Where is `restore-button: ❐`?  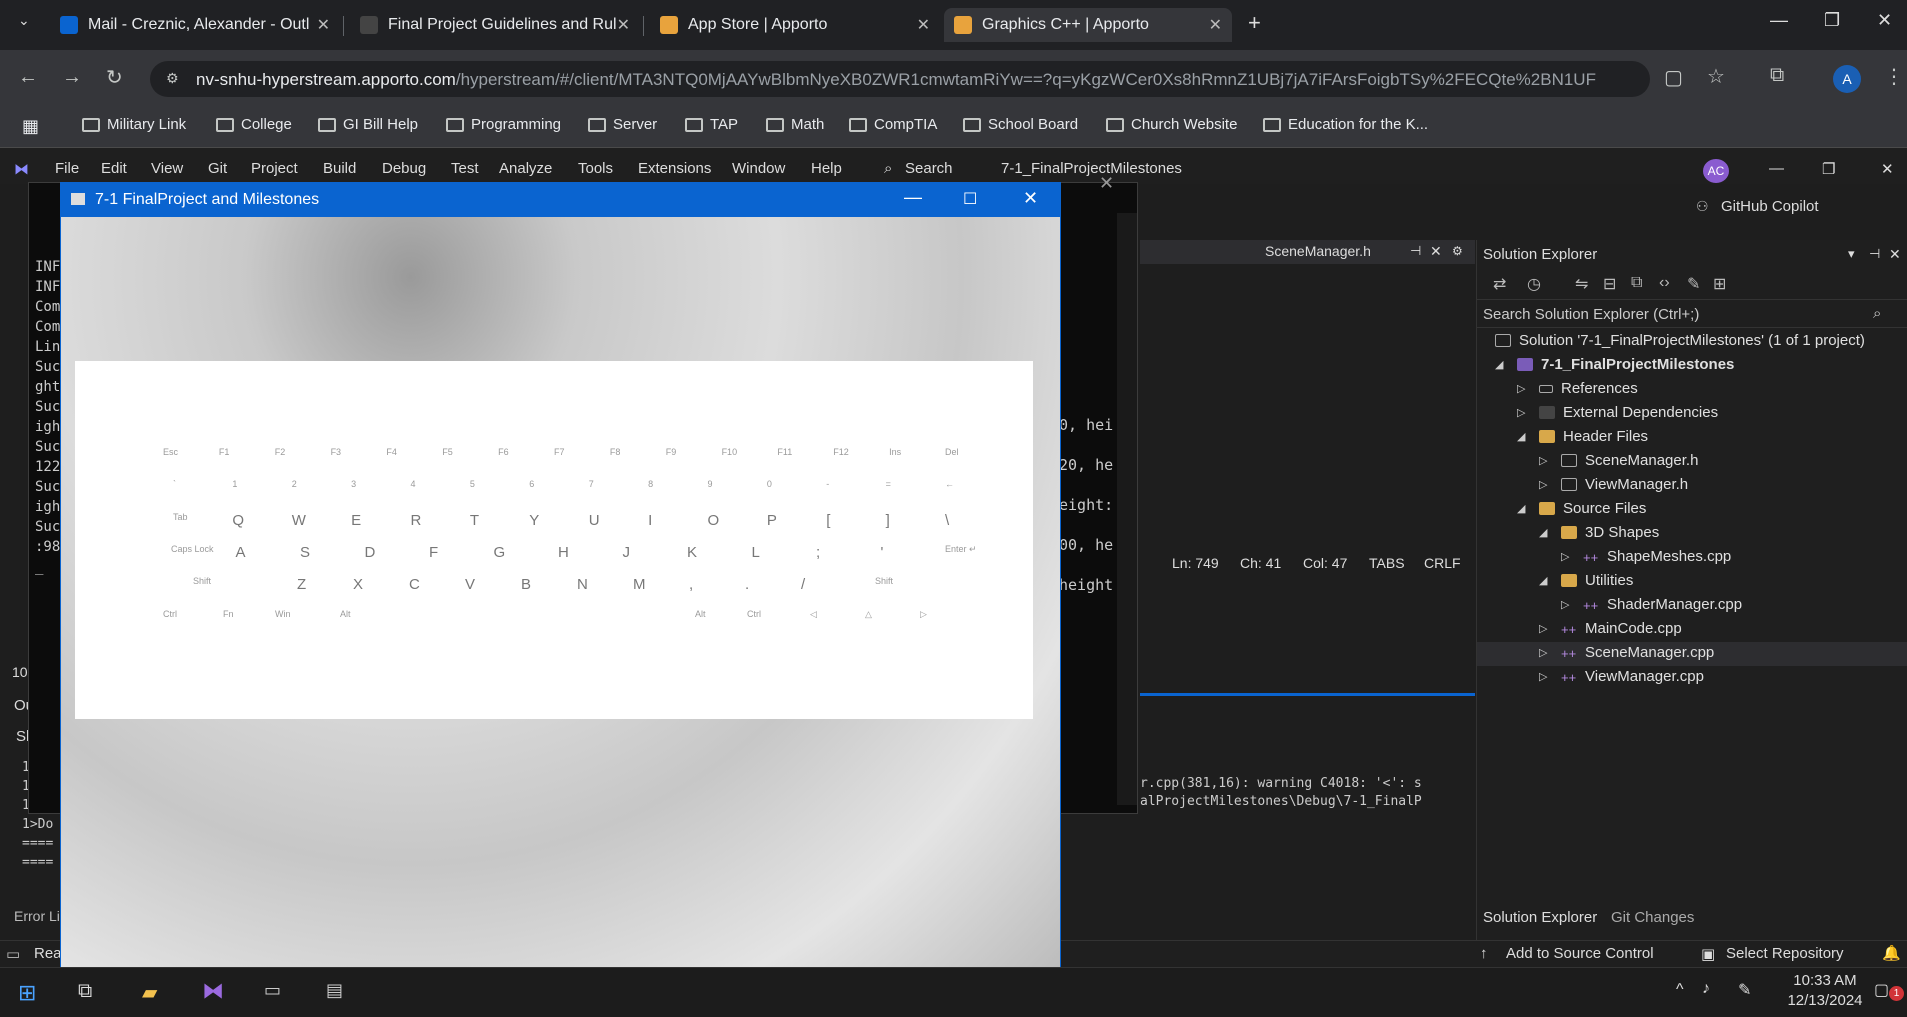
restore-button: ❐ is located at coordinates (1832, 20).